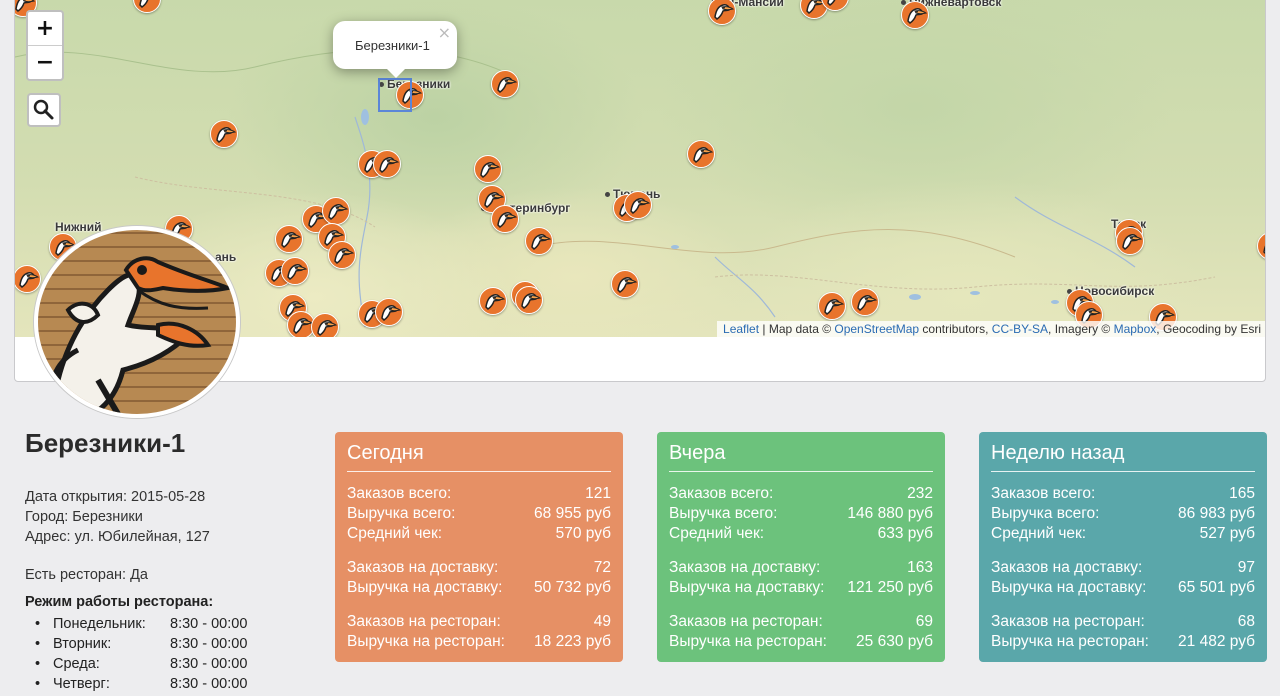 Image resolution: width=1280 pixels, height=696 pixels. Describe the element at coordinates (84, 517) in the screenshot. I see `city: Город: Березники` at that location.